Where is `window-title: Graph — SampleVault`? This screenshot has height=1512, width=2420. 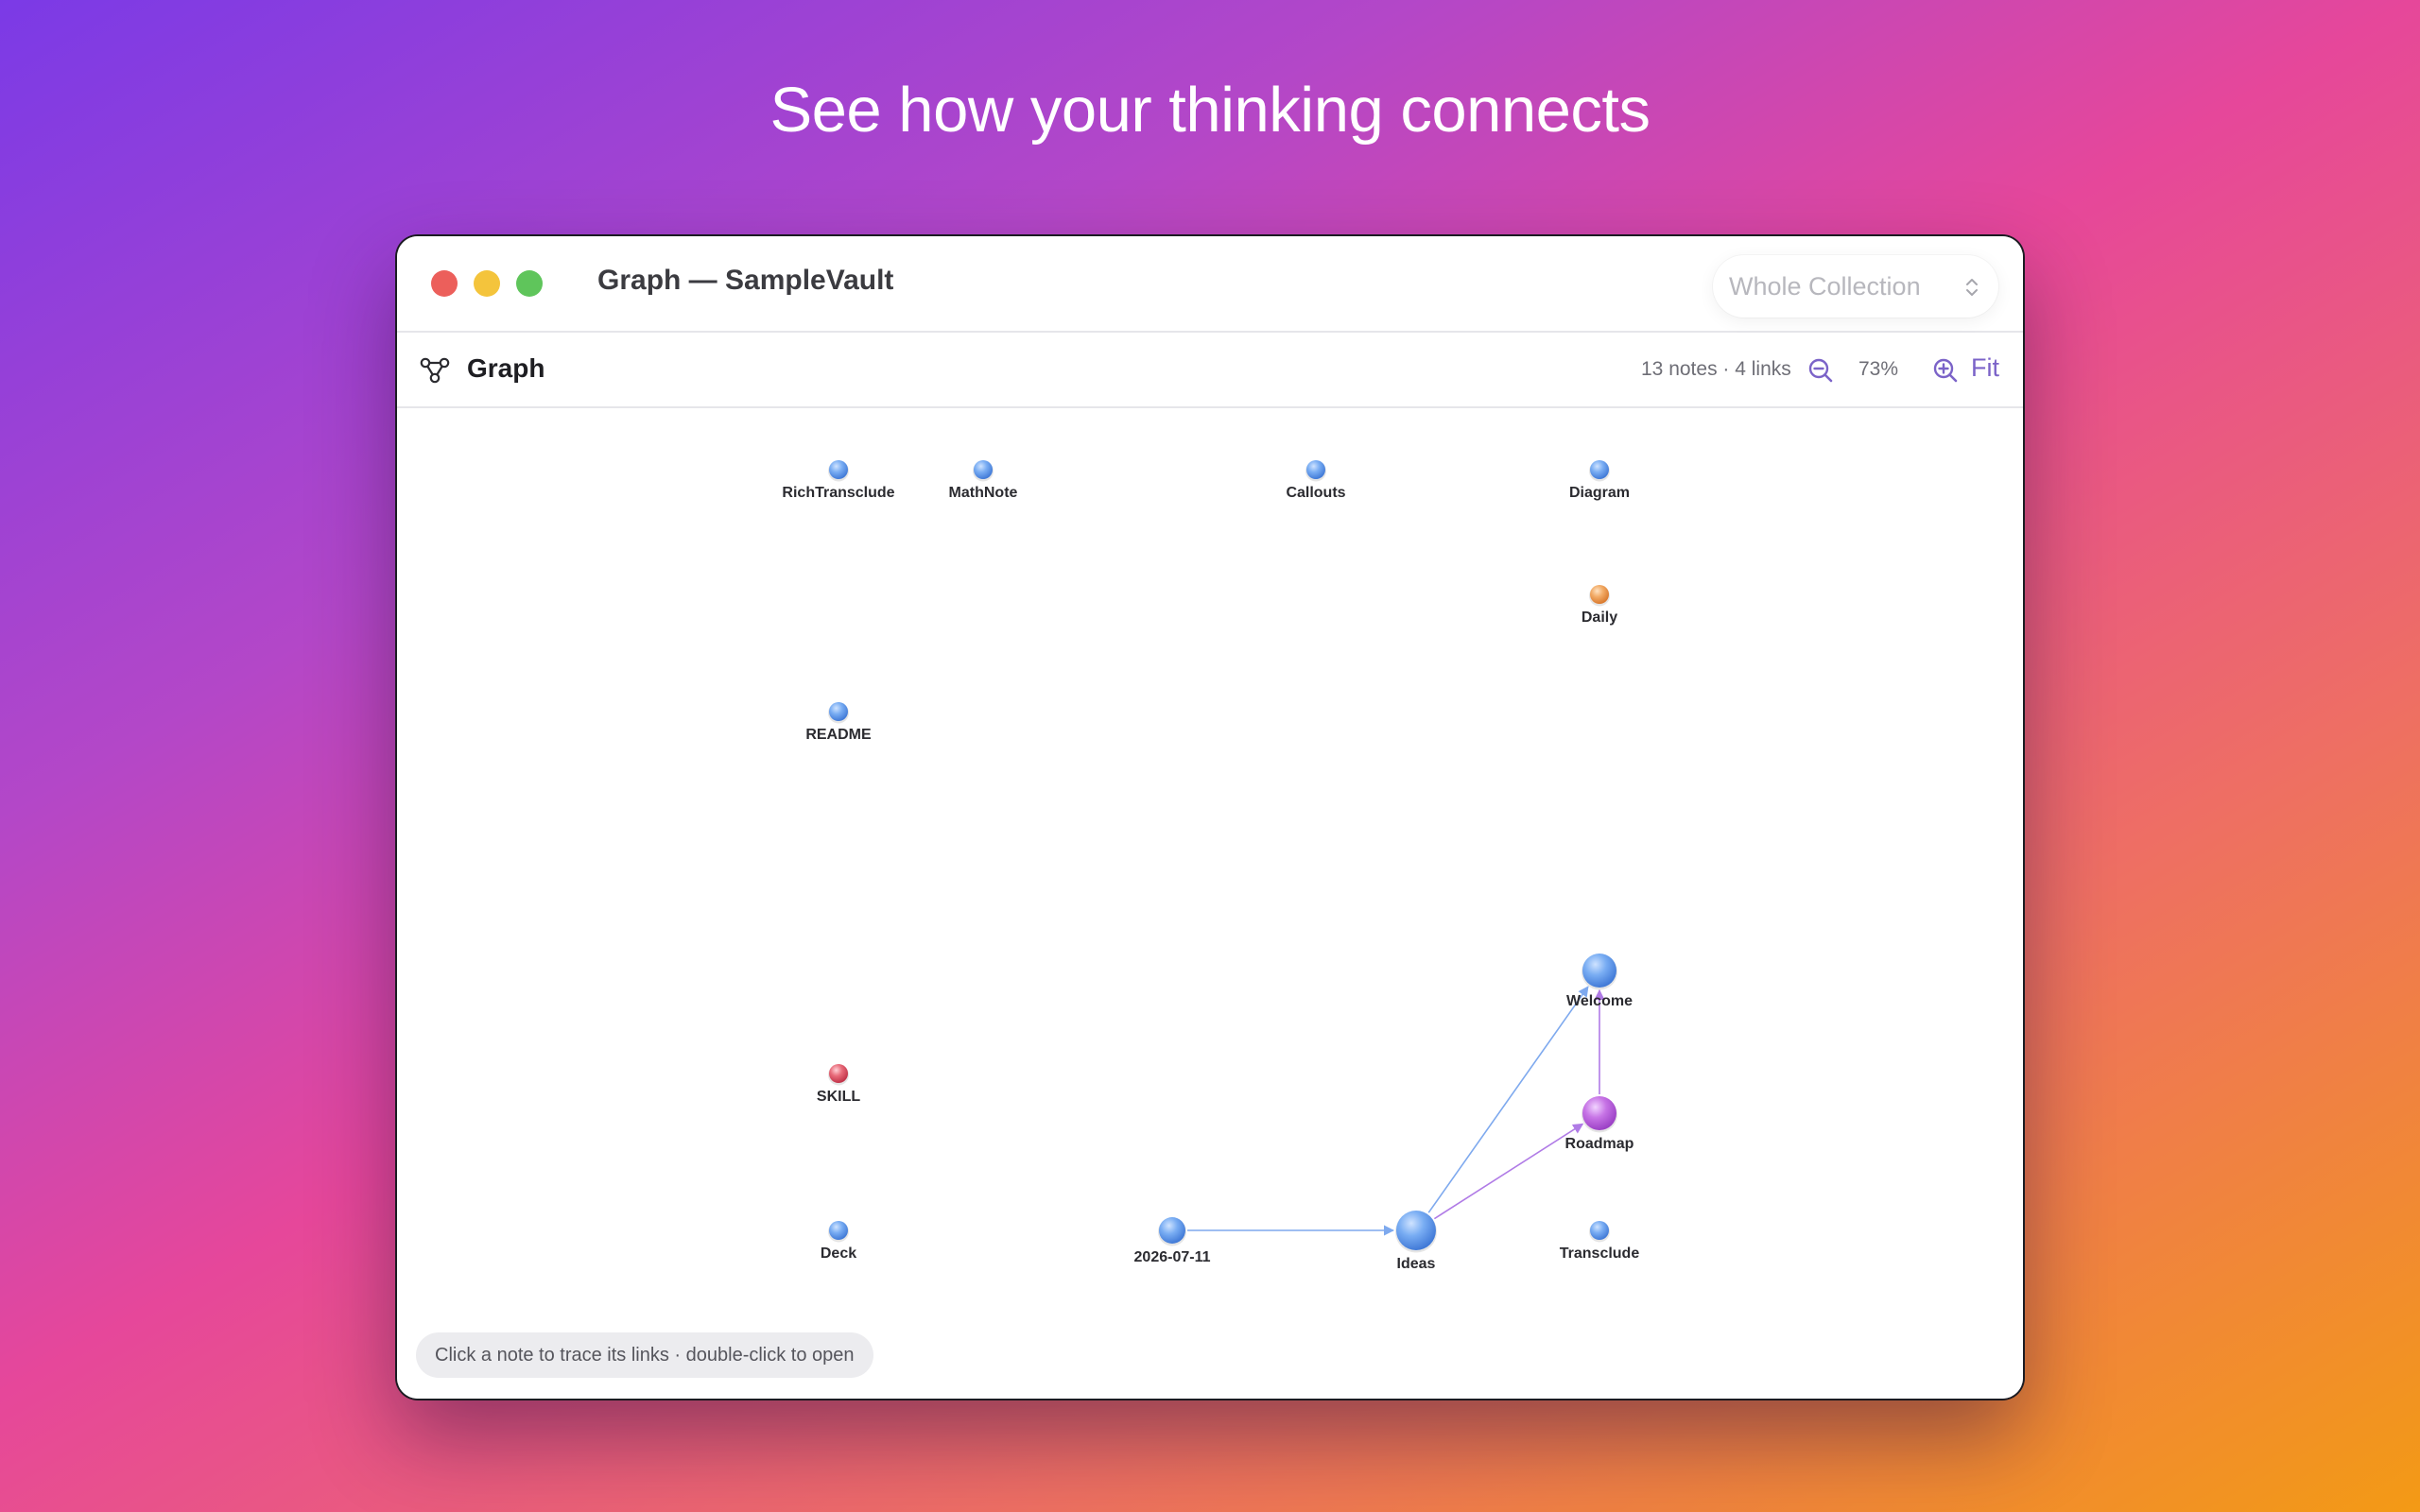 window-title: Graph — SampleVault is located at coordinates (745, 280).